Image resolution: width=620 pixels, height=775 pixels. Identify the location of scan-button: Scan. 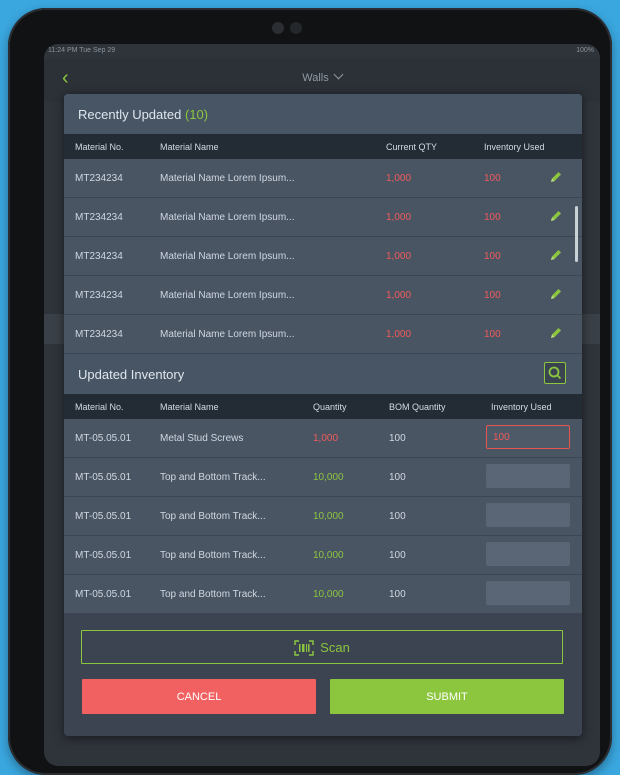
(322, 647).